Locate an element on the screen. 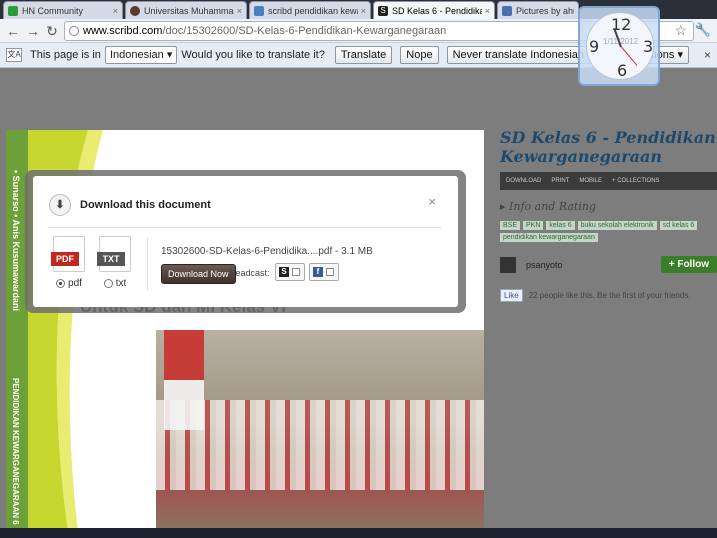 The height and width of the screenshot is (538, 717). tab-title: Pictures by ahuy_in - Pho is located at coordinates (545, 10).